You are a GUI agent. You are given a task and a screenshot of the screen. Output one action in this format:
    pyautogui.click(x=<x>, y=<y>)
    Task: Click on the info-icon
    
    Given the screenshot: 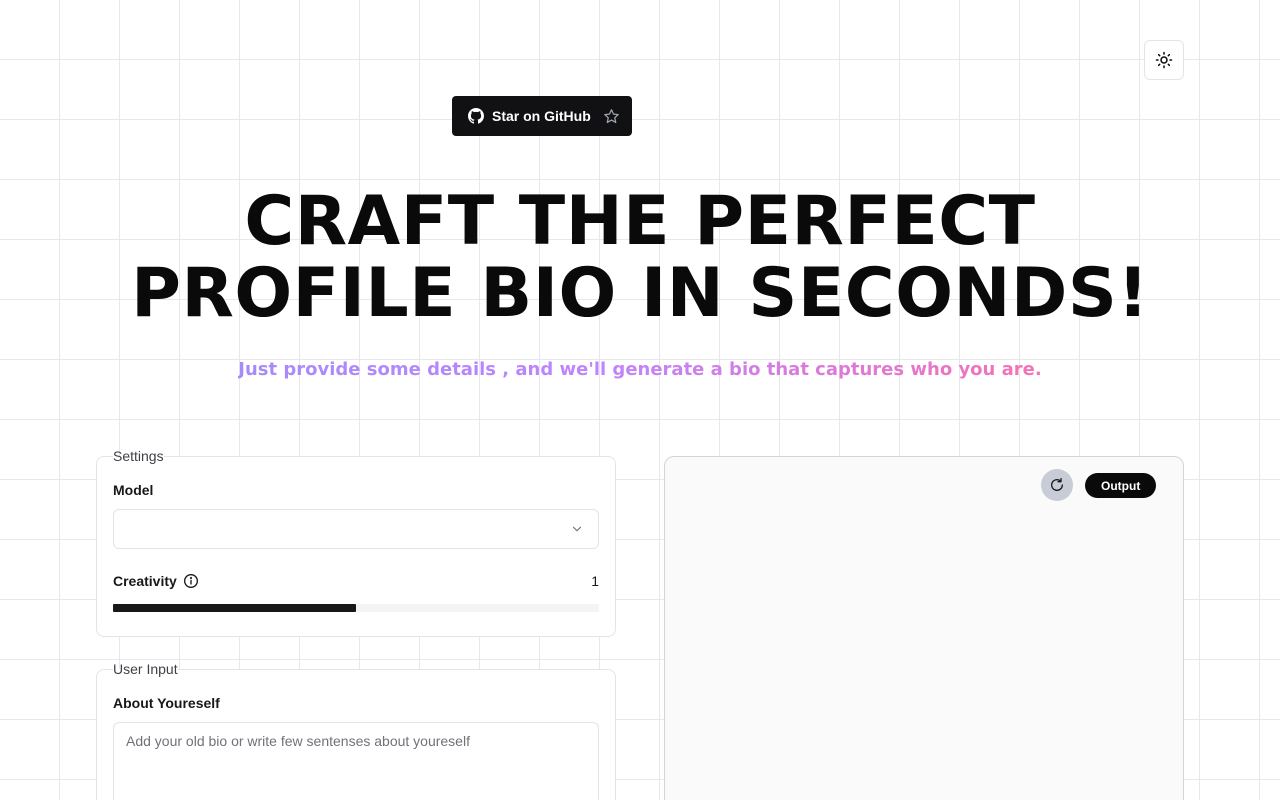 What is the action you would take?
    pyautogui.click(x=191, y=581)
    